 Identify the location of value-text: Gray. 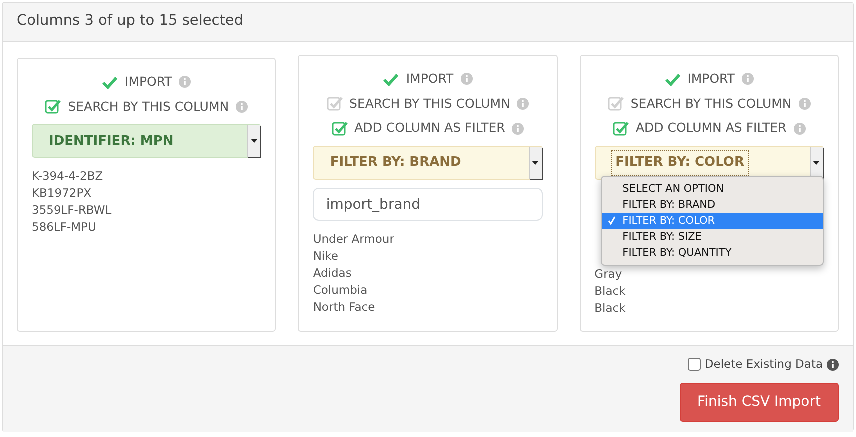
(608, 274).